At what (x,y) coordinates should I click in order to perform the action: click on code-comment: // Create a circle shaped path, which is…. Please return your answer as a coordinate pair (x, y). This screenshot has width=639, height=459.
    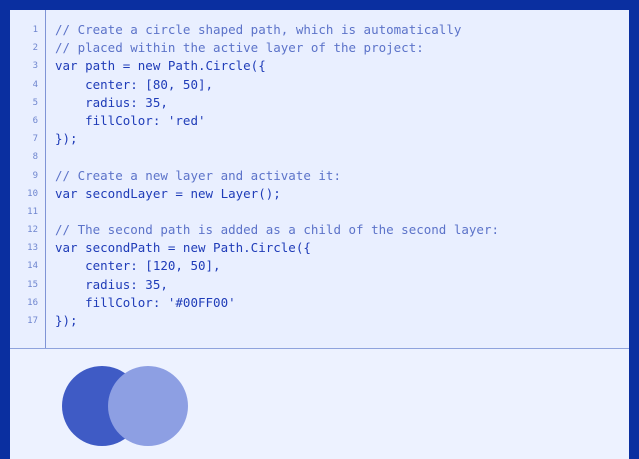
    Looking at the image, I should click on (258, 29).